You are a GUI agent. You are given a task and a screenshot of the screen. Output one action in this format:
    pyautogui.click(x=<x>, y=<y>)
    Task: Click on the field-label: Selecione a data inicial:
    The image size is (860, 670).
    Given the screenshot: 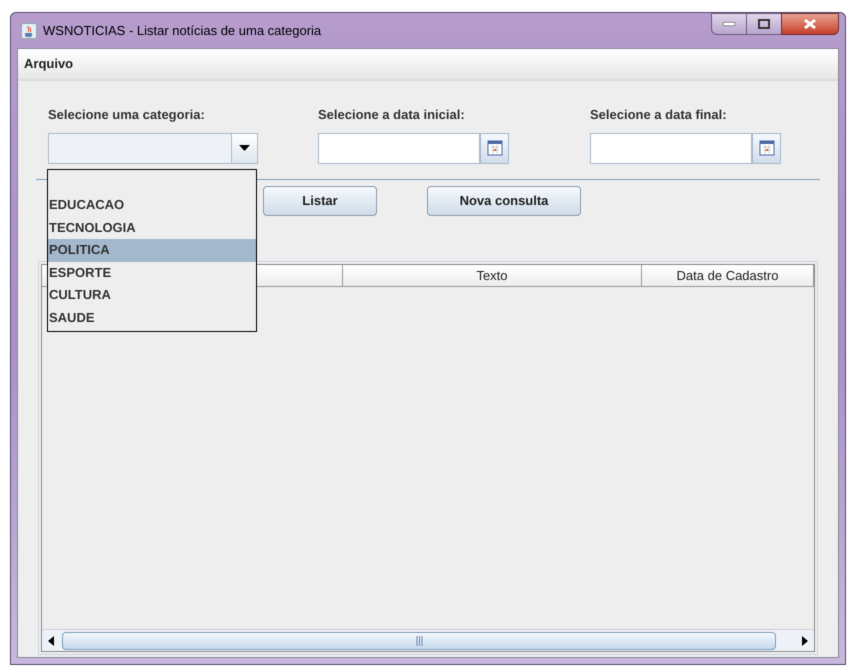 What is the action you would take?
    pyautogui.click(x=391, y=115)
    